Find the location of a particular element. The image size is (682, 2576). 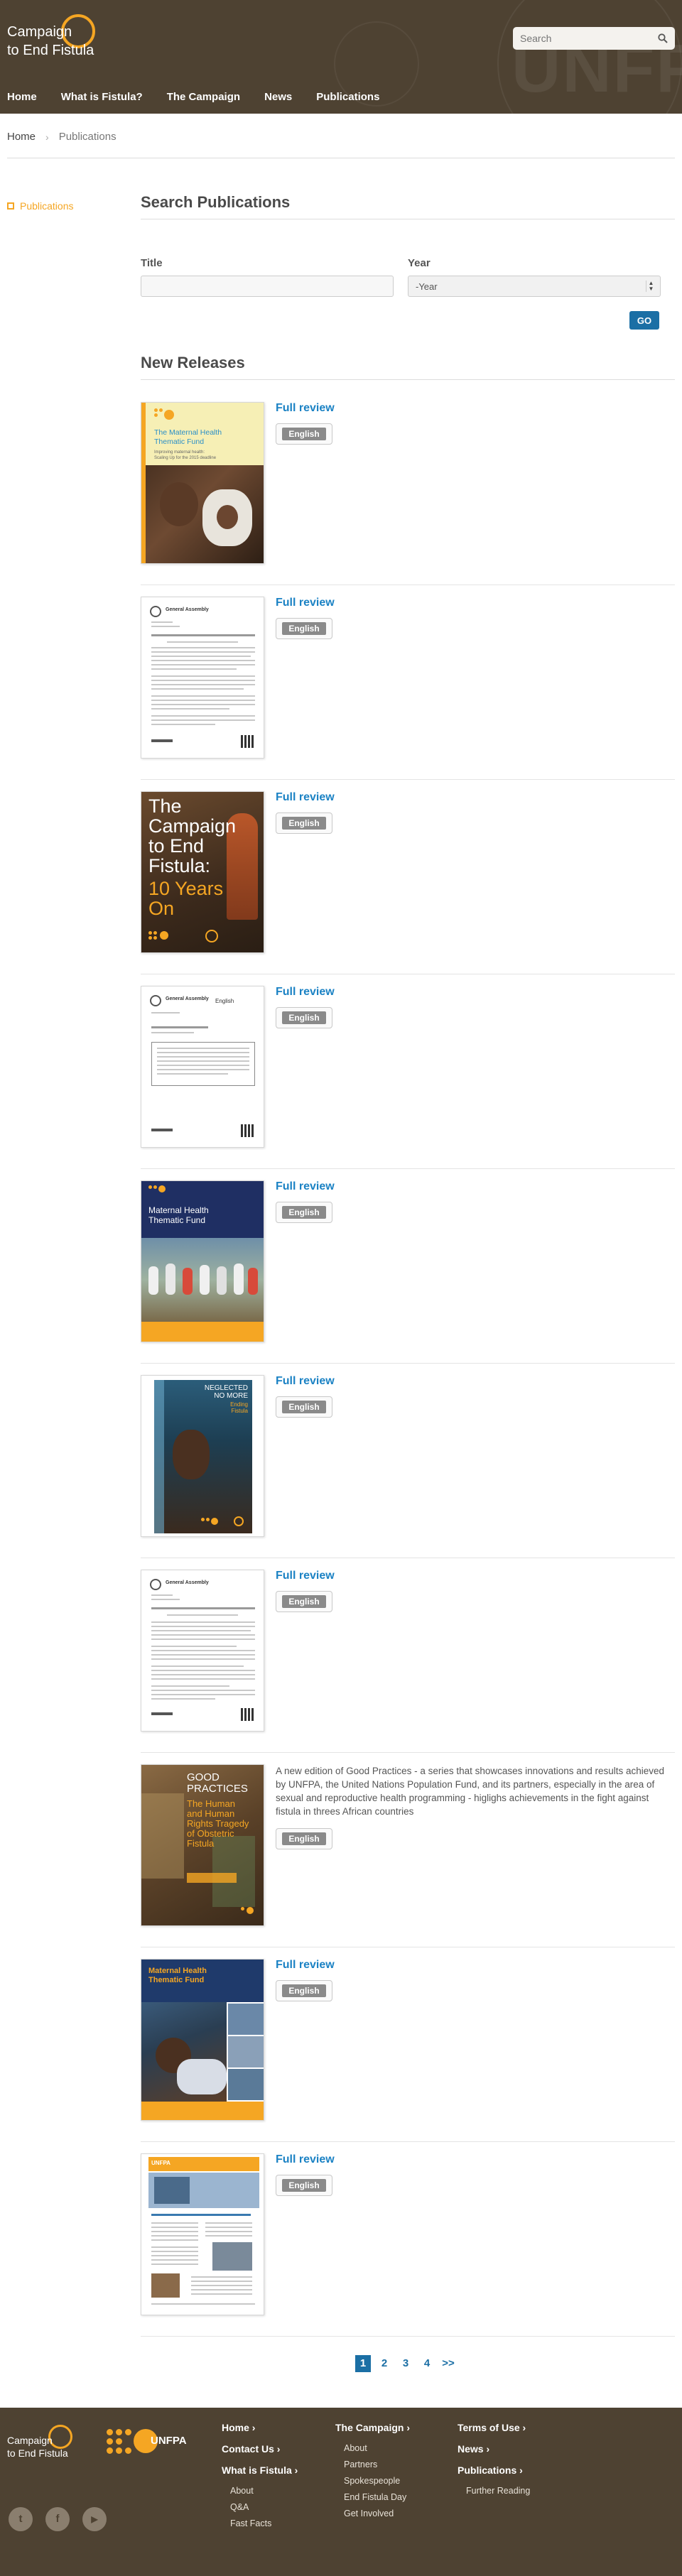

footer-link-about: About is located at coordinates (260, 2491).